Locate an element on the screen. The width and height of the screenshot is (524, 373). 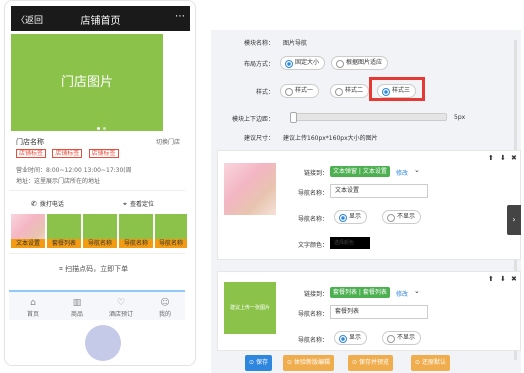
tab-hotel: ♡ 酒店预订 is located at coordinates (121, 308).